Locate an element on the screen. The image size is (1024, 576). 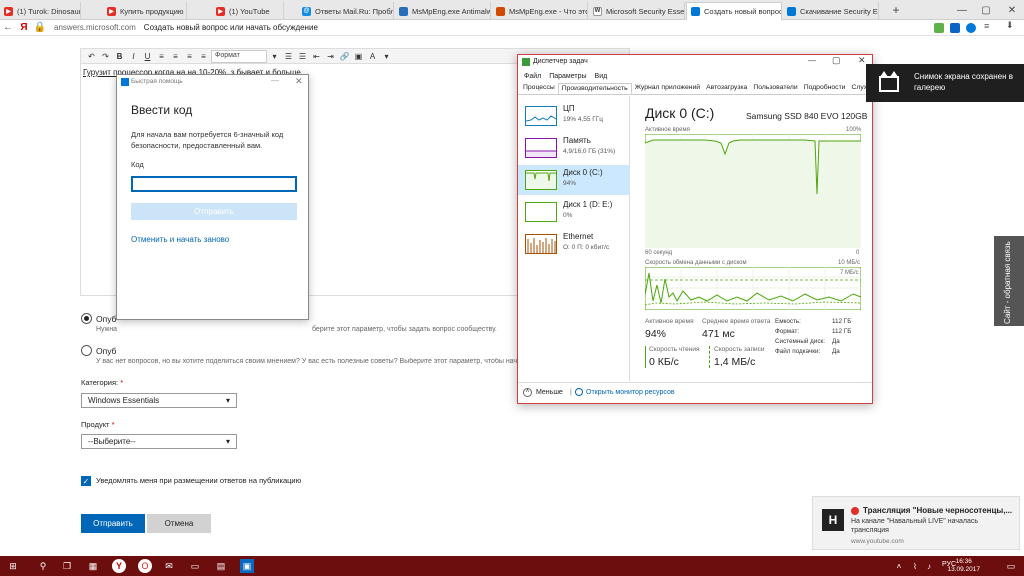
resource-disk1: Диск 1 (D: E:) 0% is located at coordinates (574, 212).